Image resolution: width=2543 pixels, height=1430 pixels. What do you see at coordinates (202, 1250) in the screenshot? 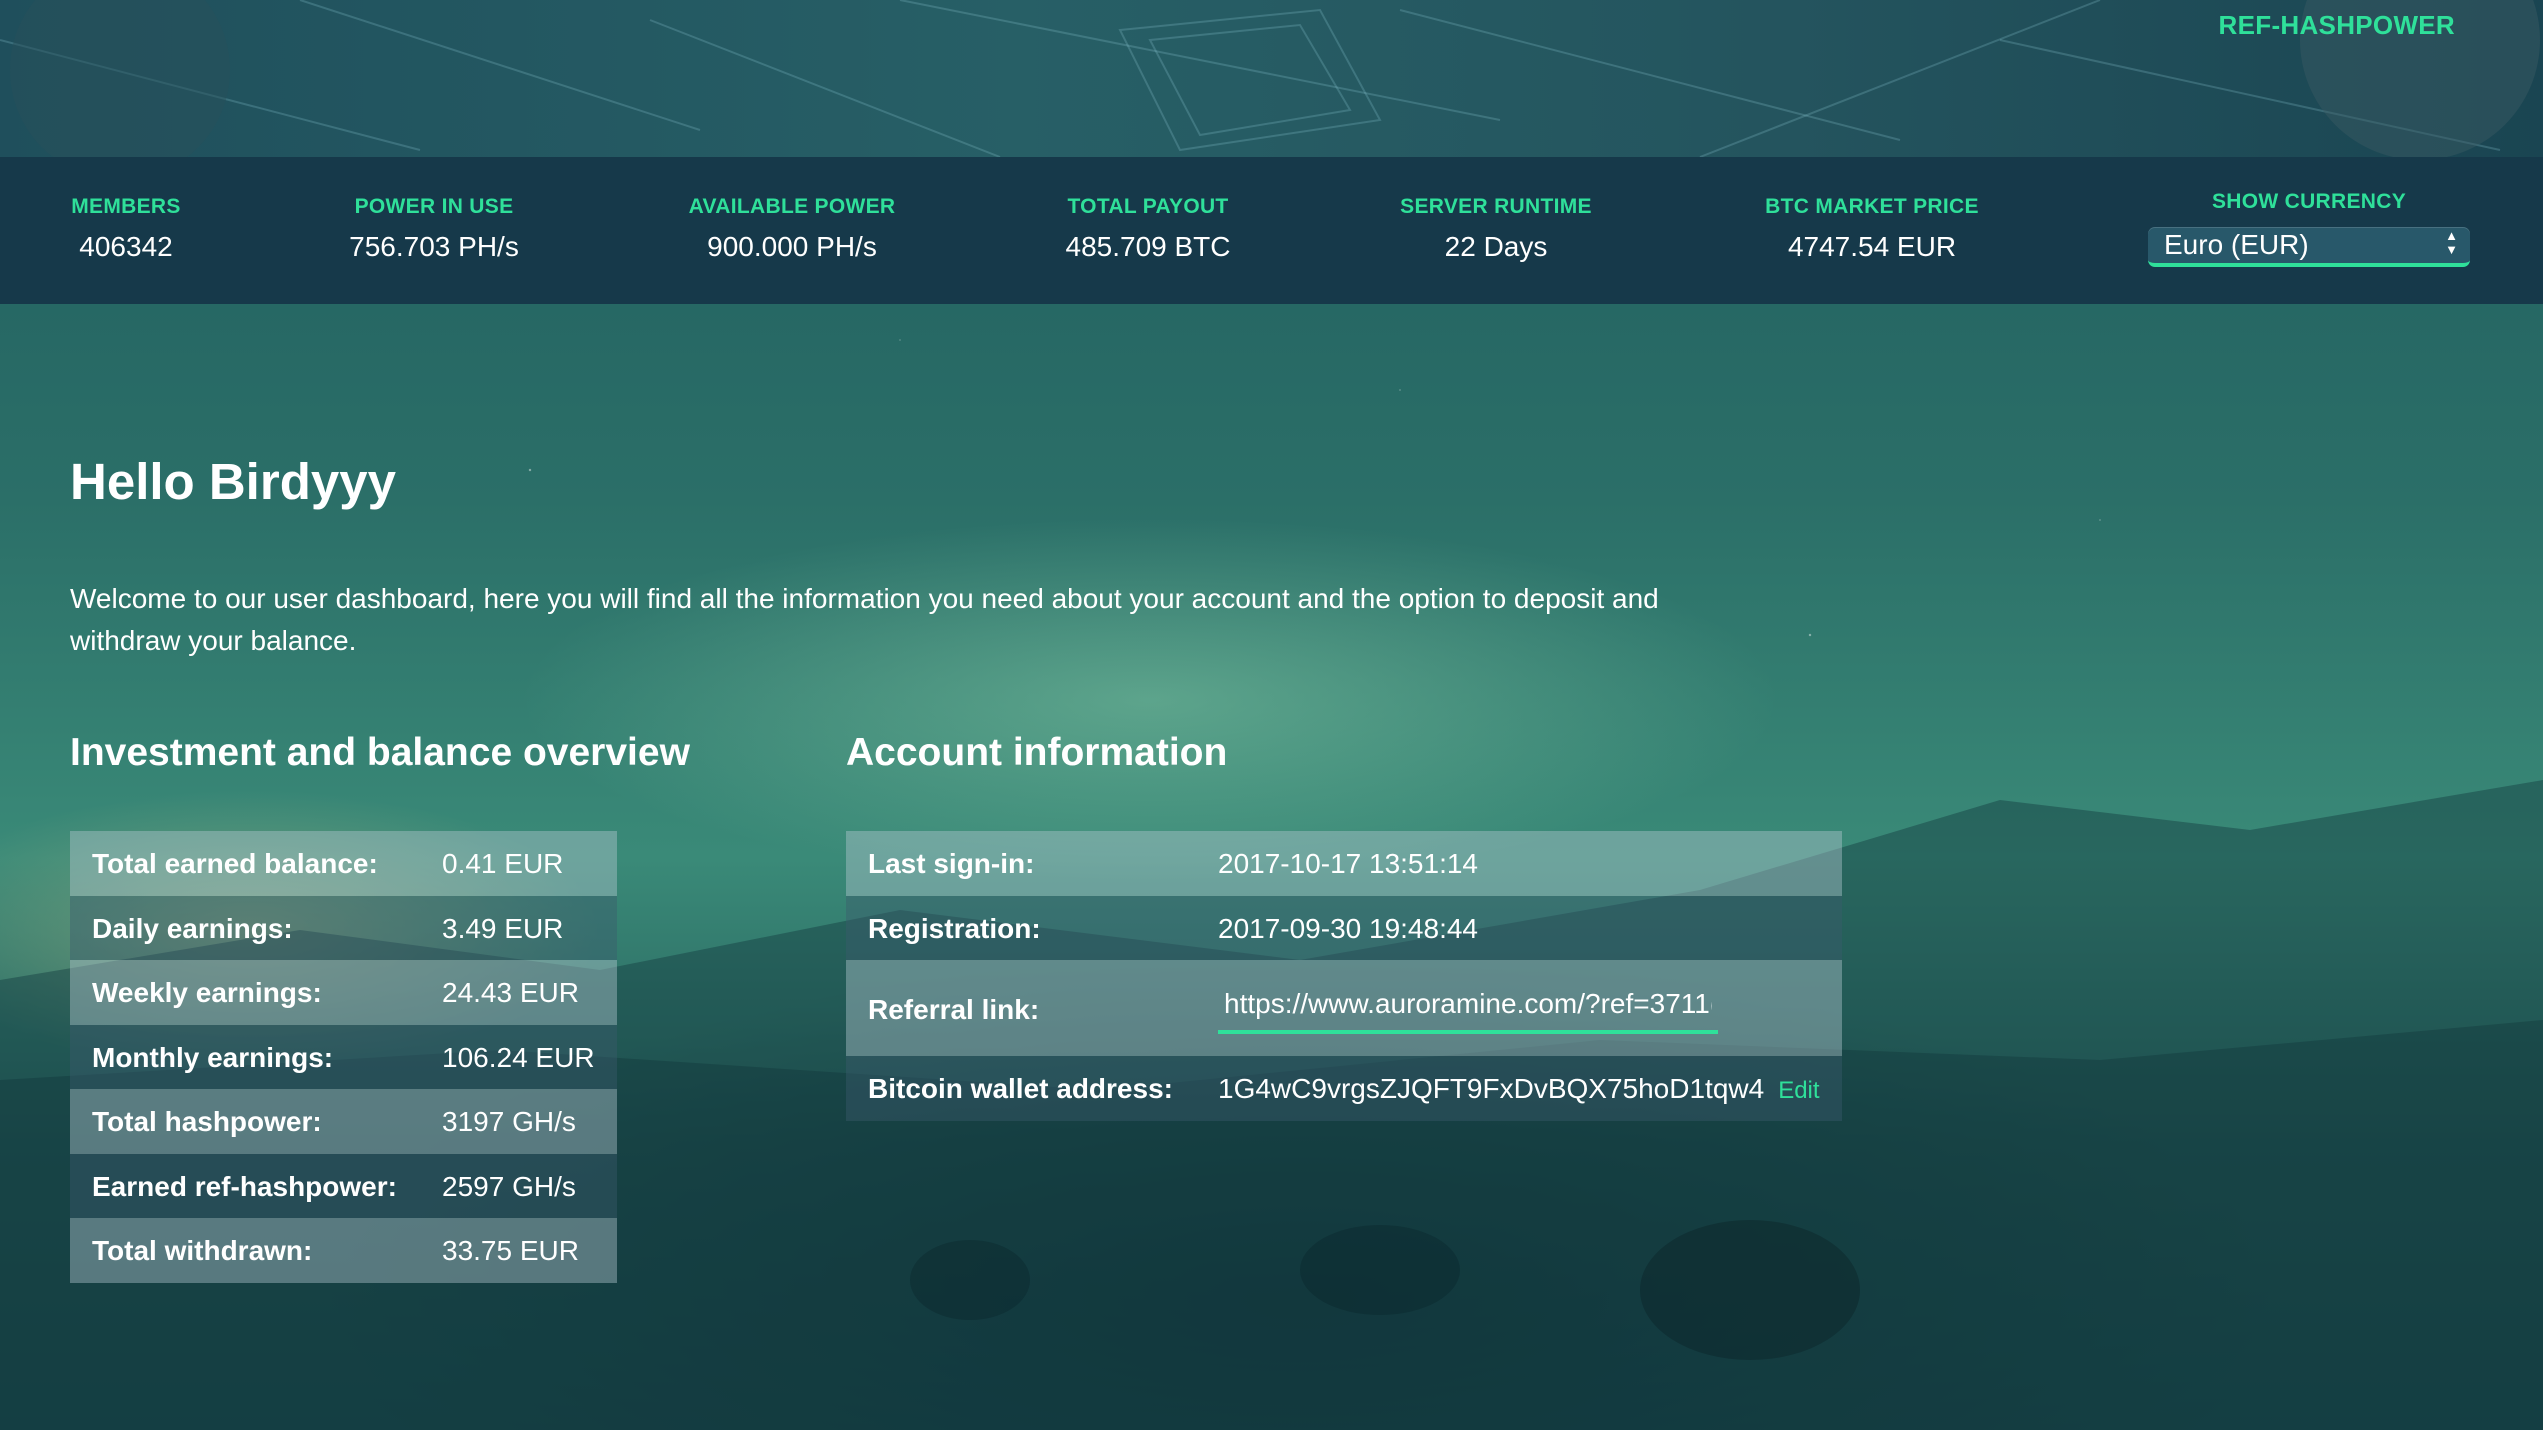
I see `row-label: Total withdrawn:` at bounding box center [202, 1250].